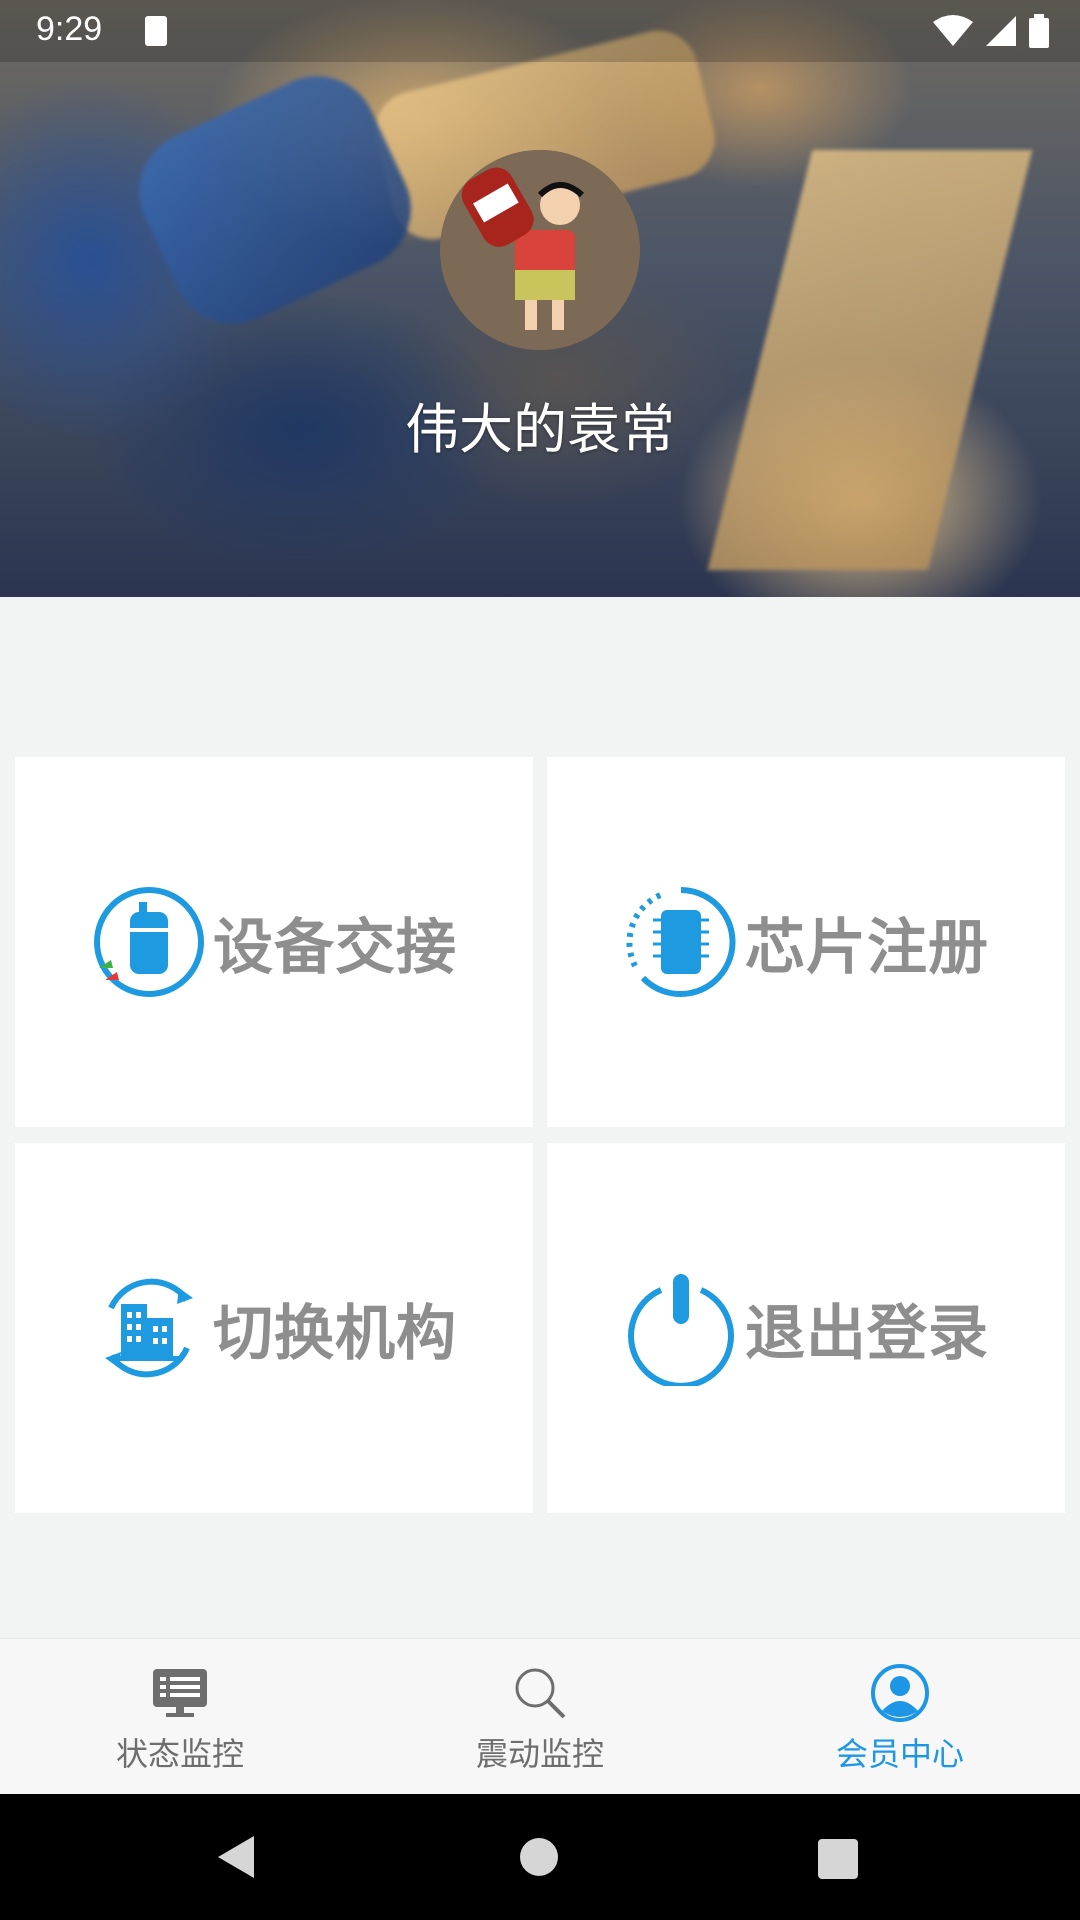  Describe the element at coordinates (149, 1328) in the screenshot. I see `switch-organization-icon` at that location.